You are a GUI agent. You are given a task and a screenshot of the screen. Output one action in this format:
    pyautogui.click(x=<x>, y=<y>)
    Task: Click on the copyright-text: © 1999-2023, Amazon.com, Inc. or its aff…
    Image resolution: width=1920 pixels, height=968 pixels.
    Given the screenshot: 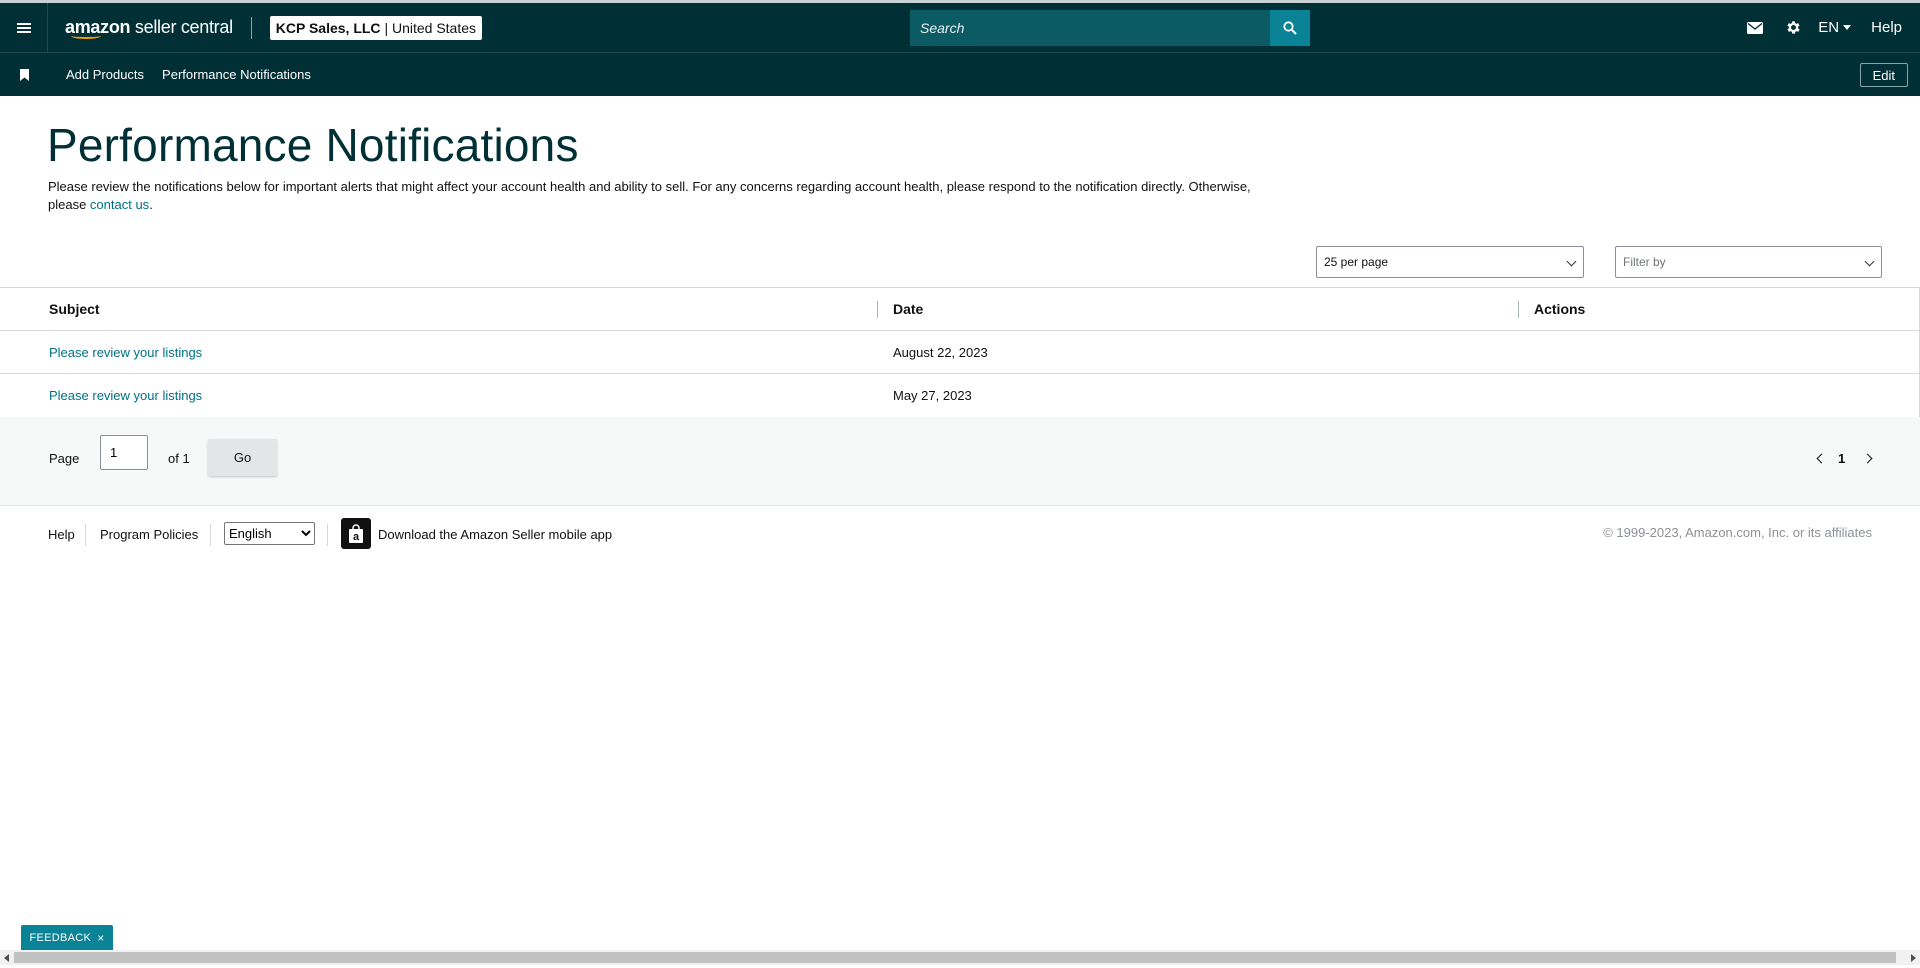 What is the action you would take?
    pyautogui.click(x=1737, y=532)
    